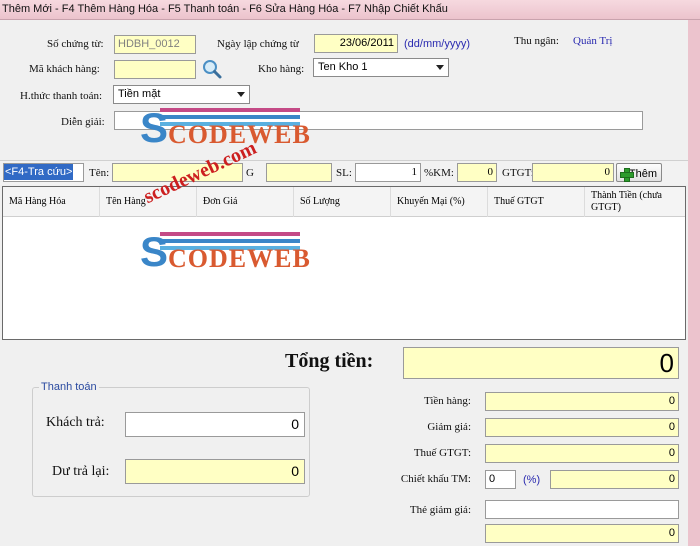 This screenshot has height=546, width=700. I want to click on km-label: %KM:, so click(439, 173).